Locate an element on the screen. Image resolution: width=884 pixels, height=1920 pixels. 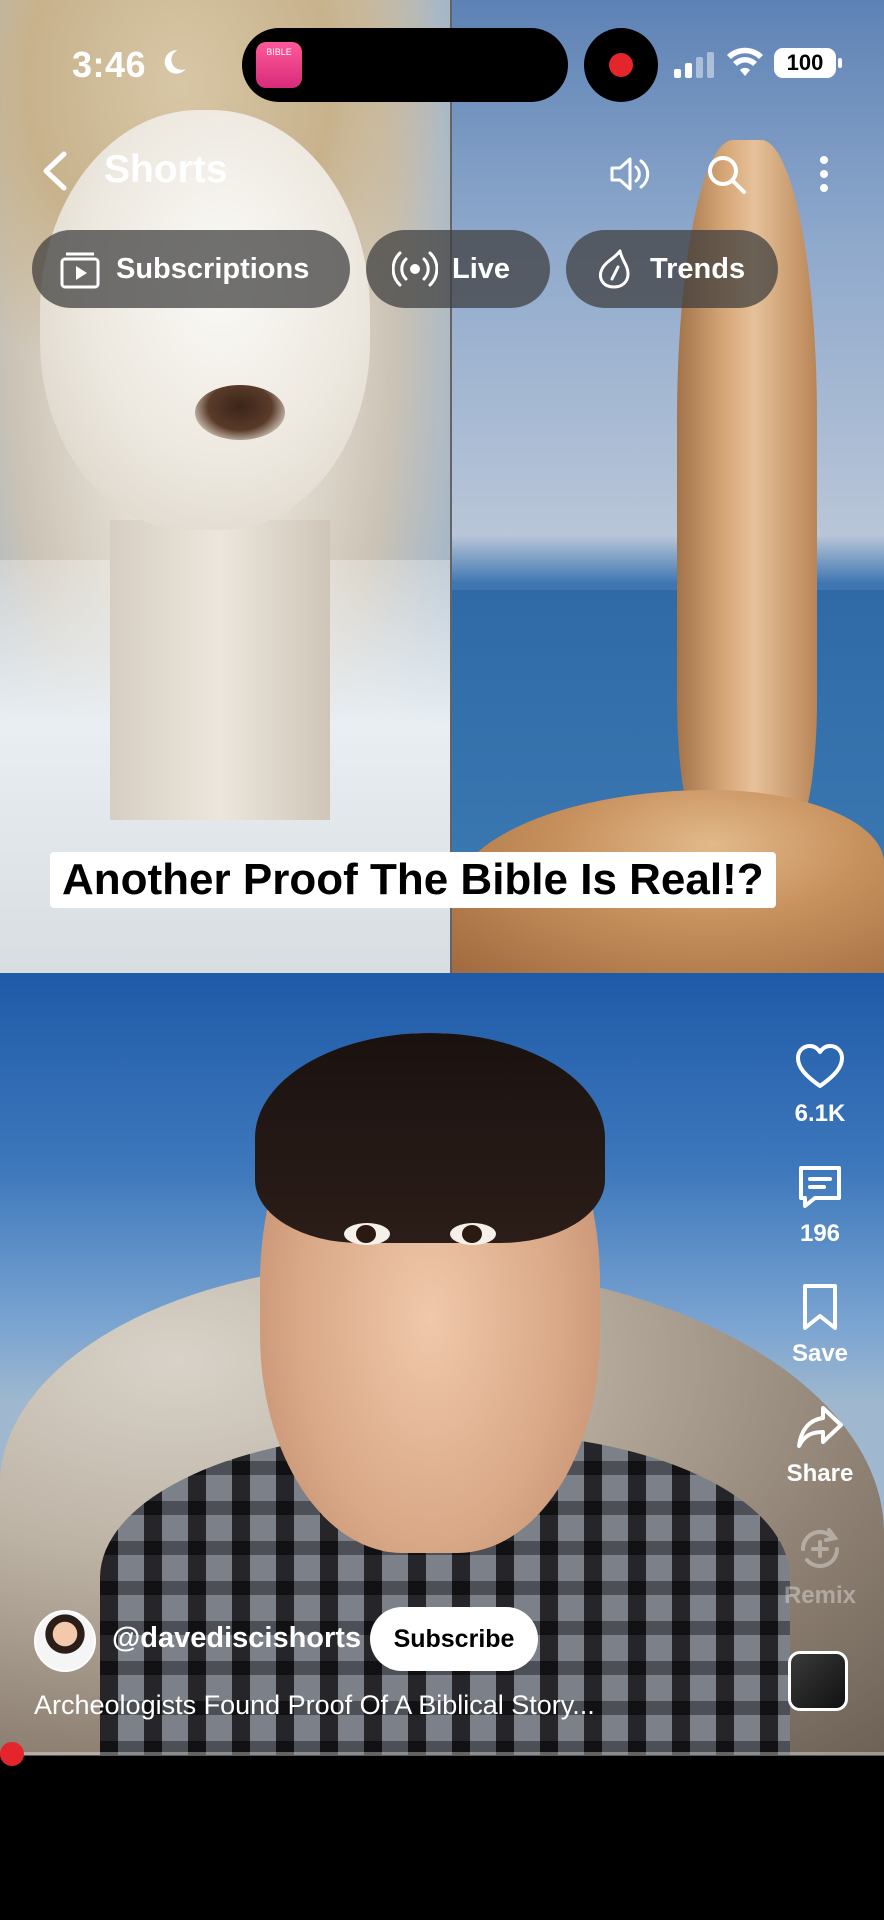
progress-scrubber is located at coordinates (12, 1754).